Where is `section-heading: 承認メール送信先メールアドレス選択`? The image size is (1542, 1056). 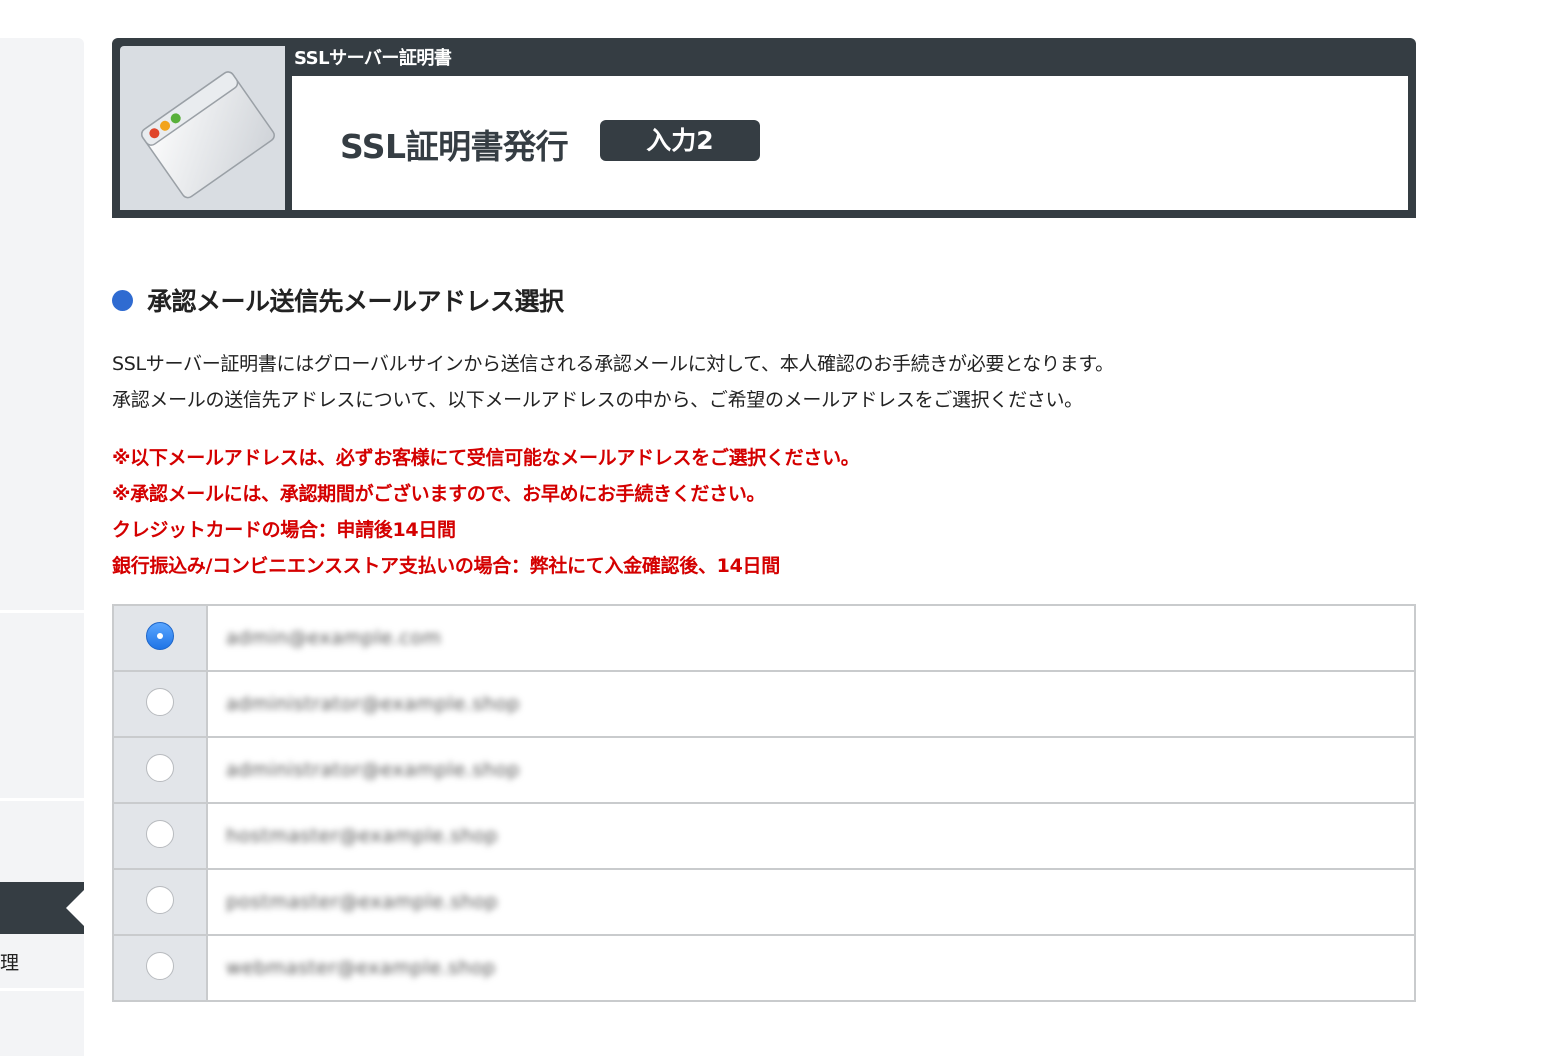
section-heading: 承認メール送信先メールアドレス選択 is located at coordinates (338, 300).